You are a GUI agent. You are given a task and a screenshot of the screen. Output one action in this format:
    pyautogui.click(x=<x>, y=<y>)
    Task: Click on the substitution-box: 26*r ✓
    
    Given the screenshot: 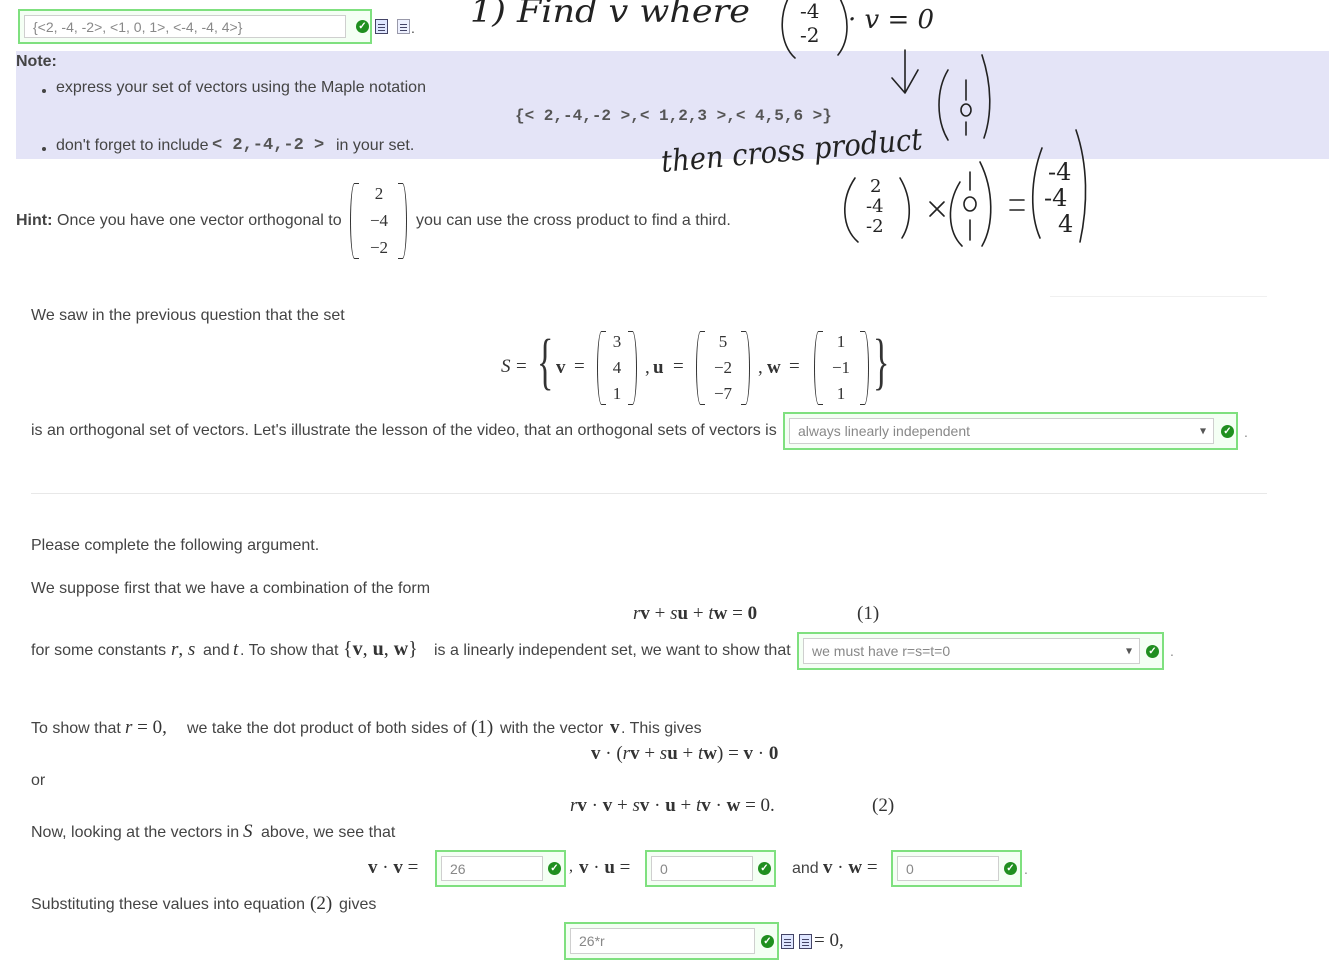 What is the action you would take?
    pyautogui.click(x=671, y=941)
    